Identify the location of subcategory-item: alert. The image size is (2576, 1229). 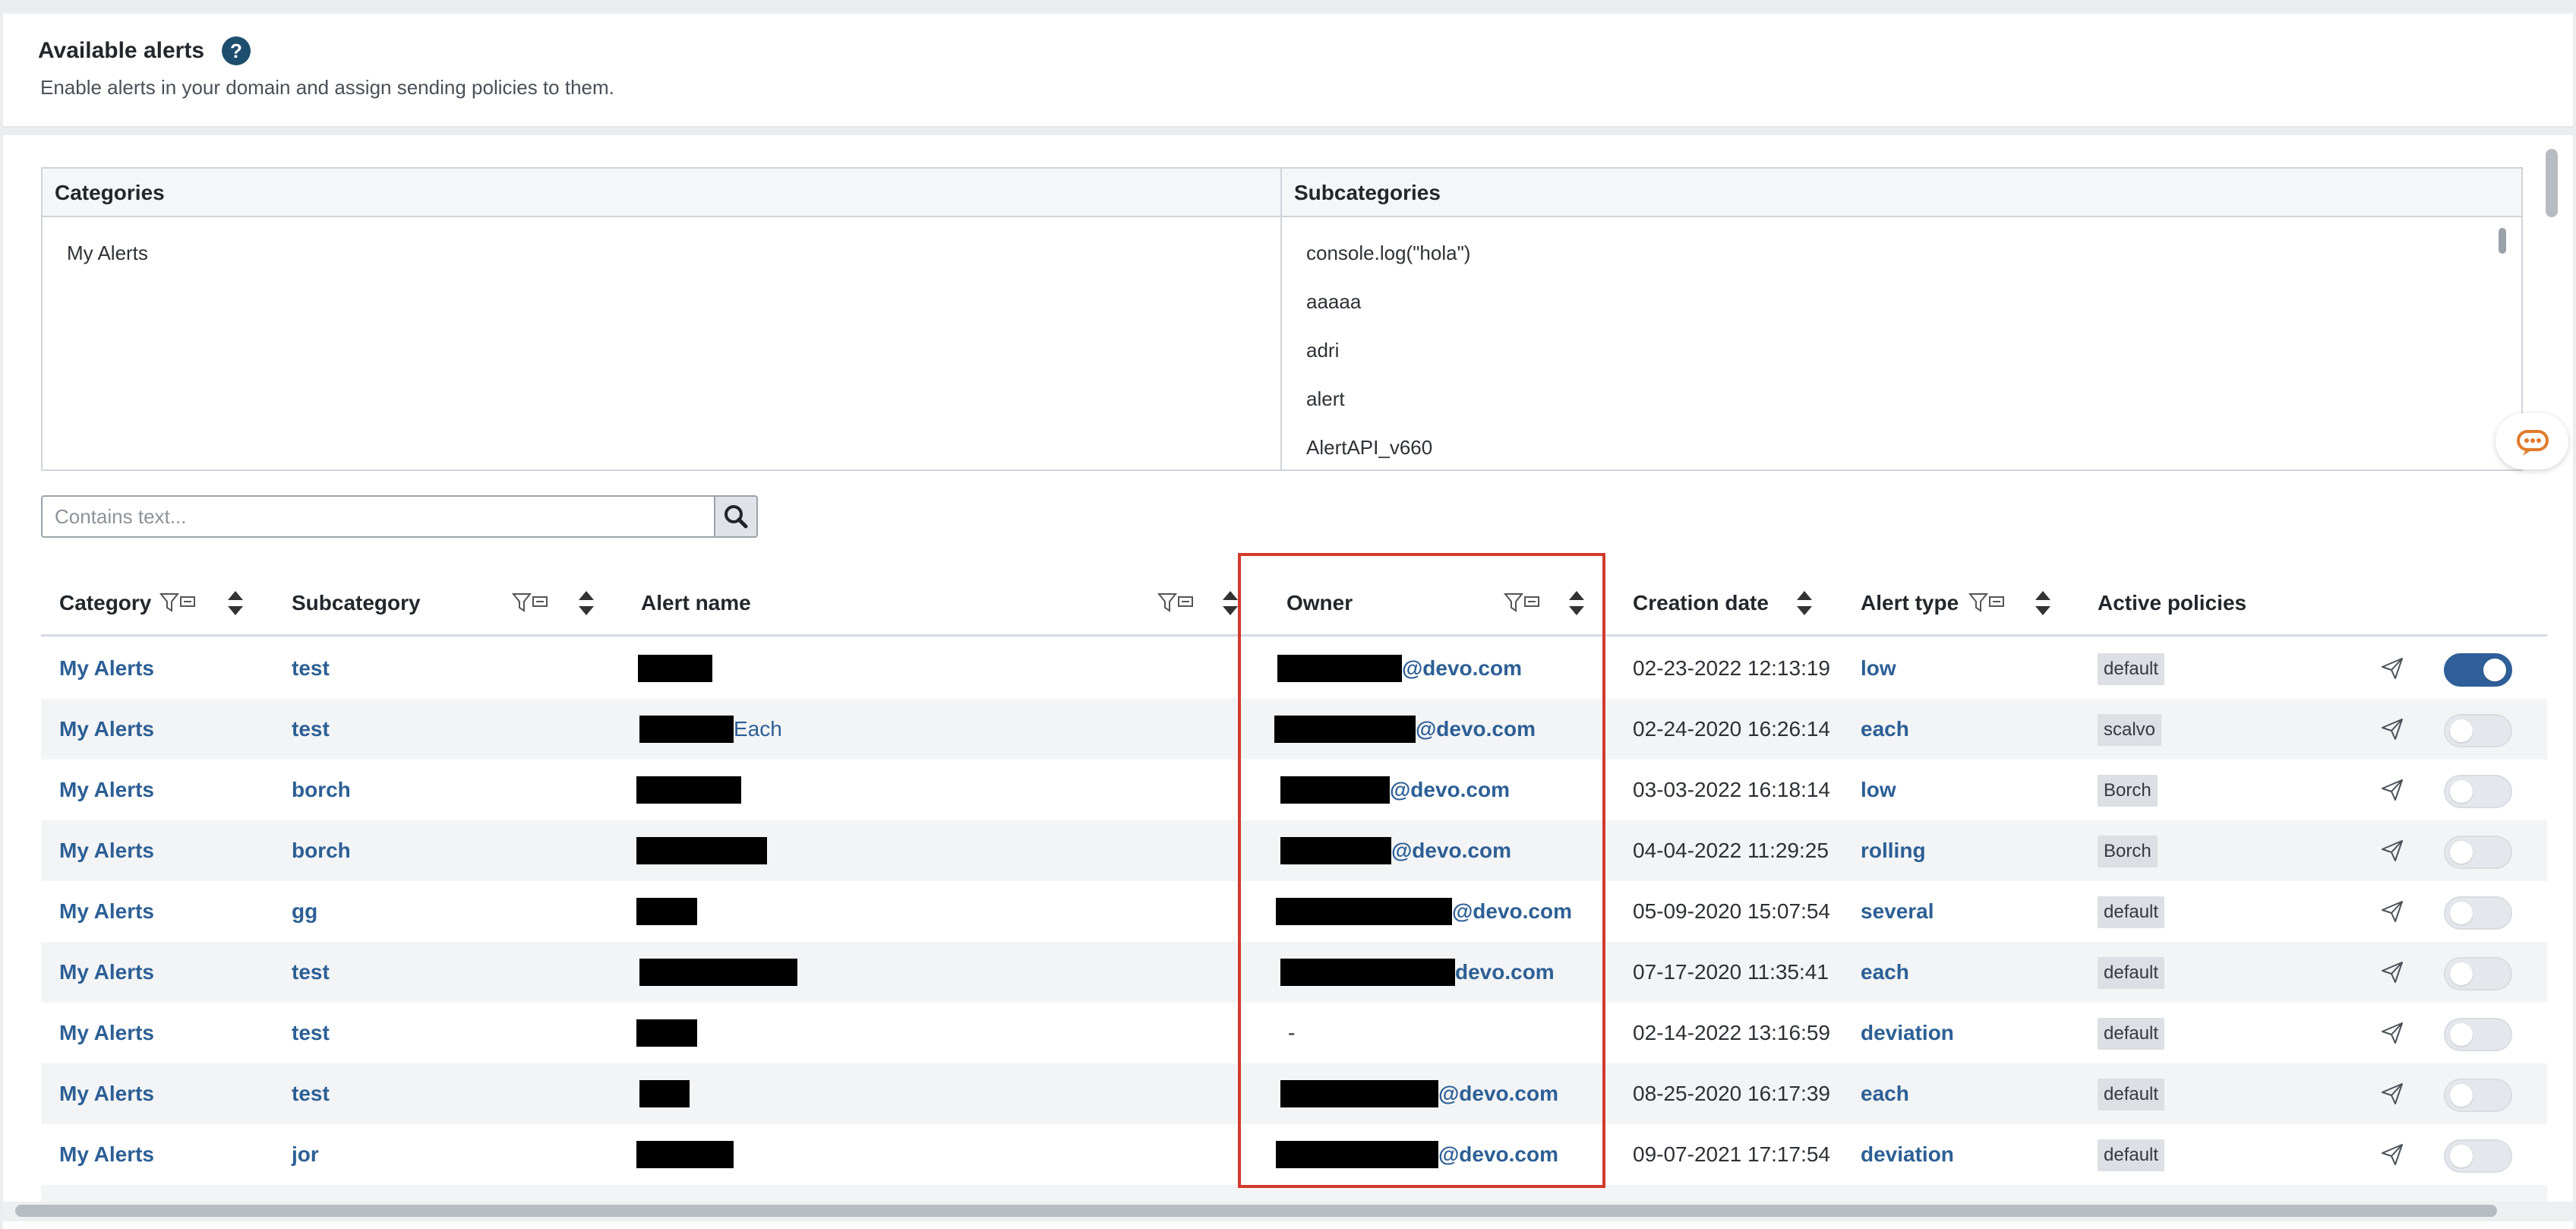
(1325, 399).